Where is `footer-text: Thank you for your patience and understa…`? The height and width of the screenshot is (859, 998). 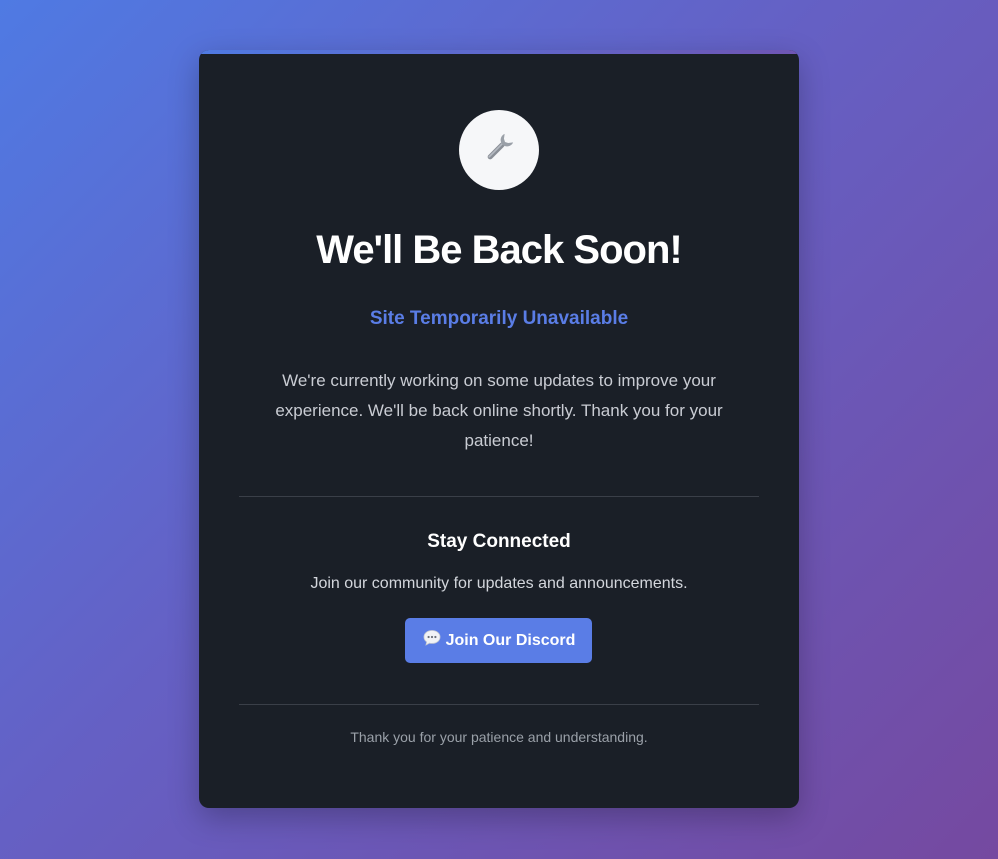 footer-text: Thank you for your patience and understa… is located at coordinates (499, 737).